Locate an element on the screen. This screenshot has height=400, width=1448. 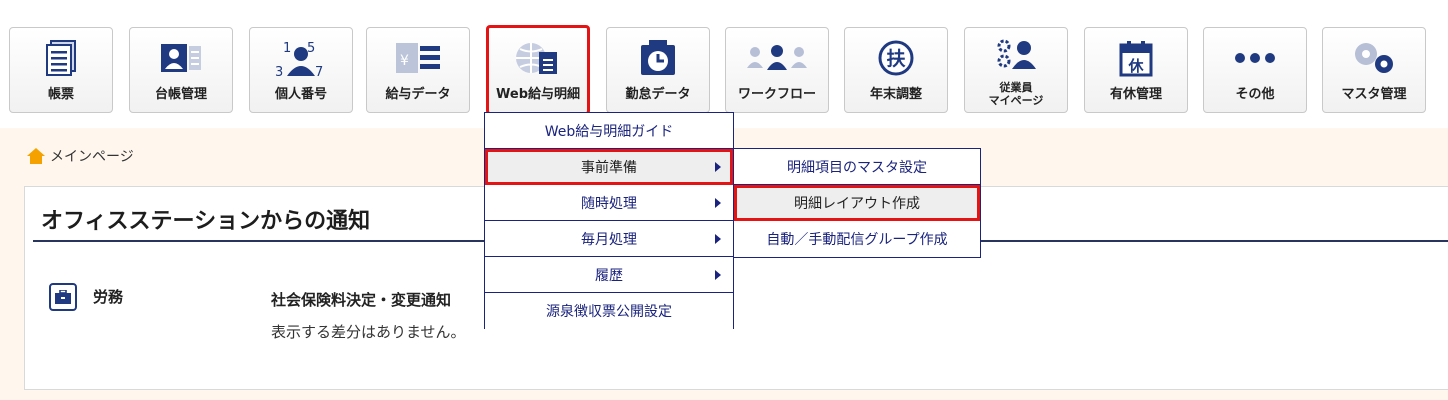
category-label: 労務 is located at coordinates (108, 297).